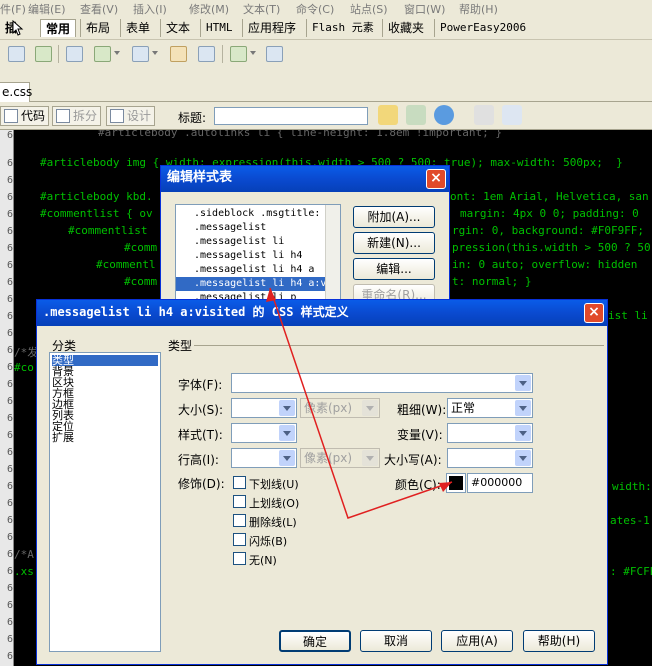  I want to click on font-select, so click(382, 383).